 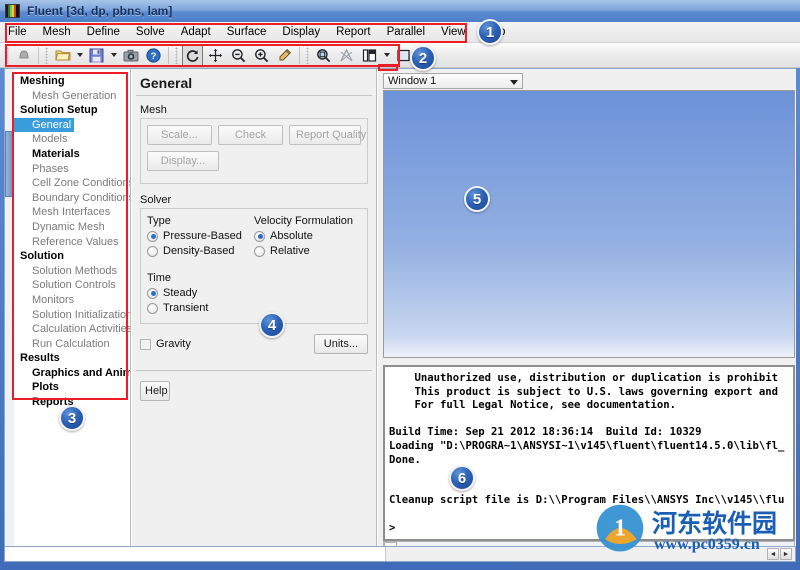 What do you see at coordinates (62, 55) in the screenshot?
I see `open-folder-icon` at bounding box center [62, 55].